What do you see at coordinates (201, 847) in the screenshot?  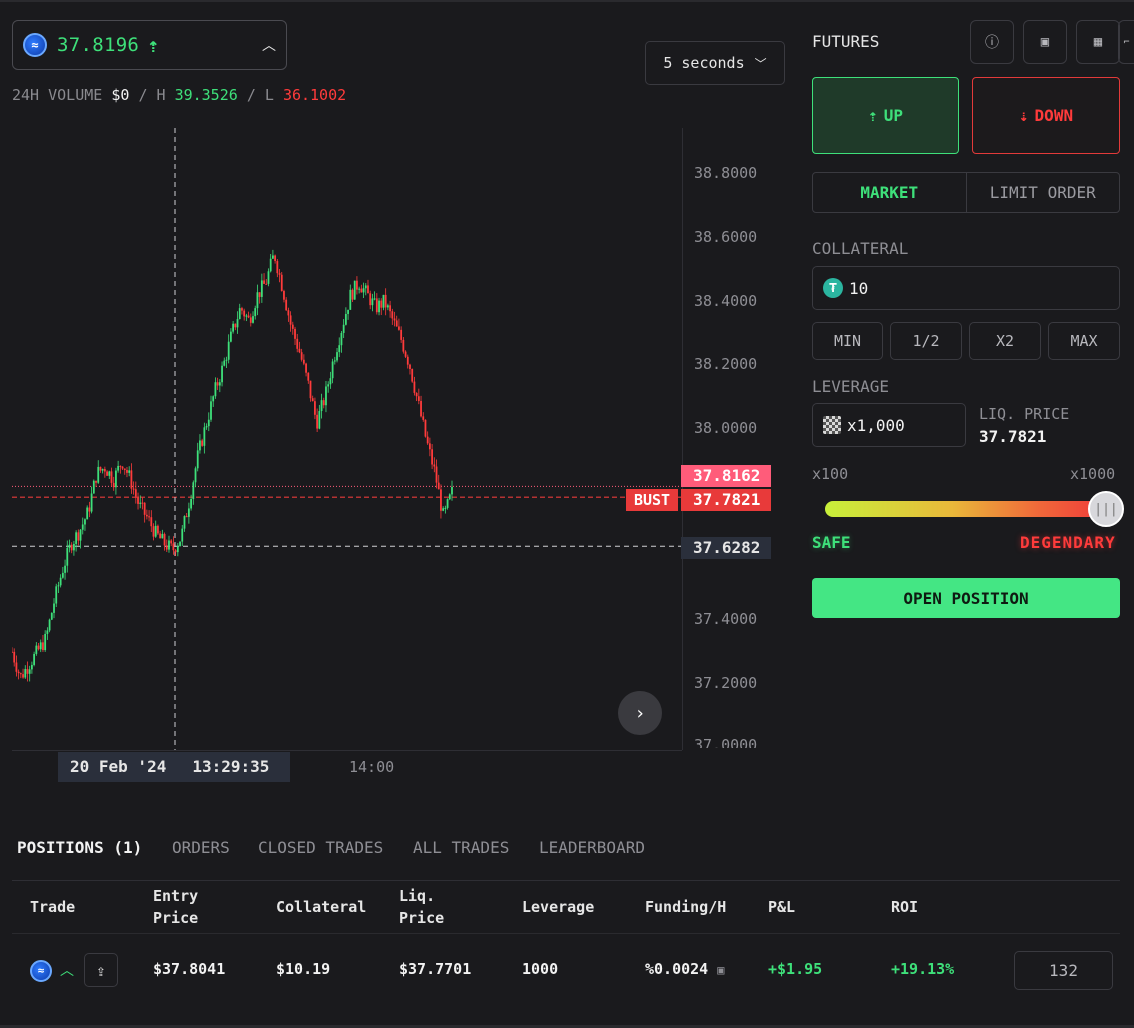 I see `tab-orders: ORDERS` at bounding box center [201, 847].